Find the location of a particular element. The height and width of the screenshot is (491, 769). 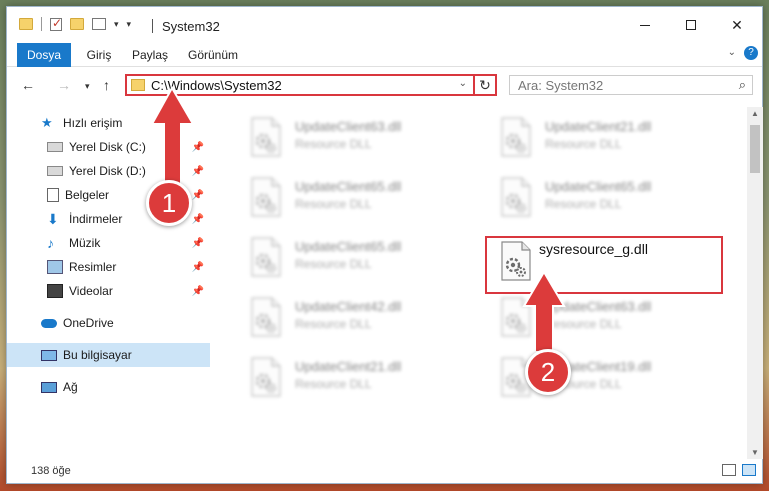

arrow-up-to-address is located at coordinates (172, 138).